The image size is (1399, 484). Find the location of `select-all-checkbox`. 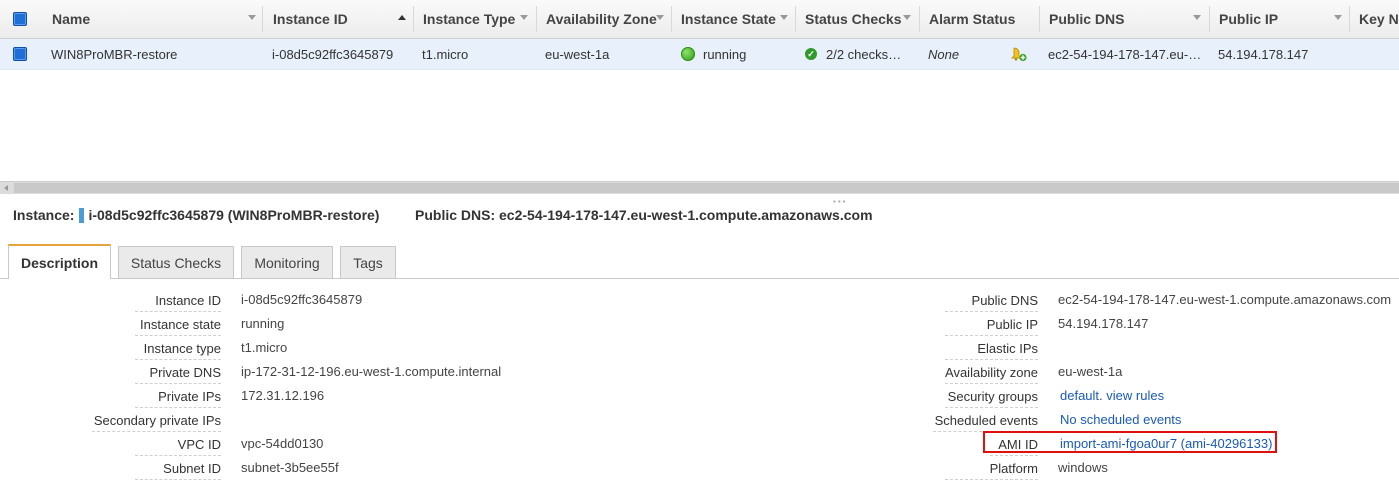

select-all-checkbox is located at coordinates (20, 19).